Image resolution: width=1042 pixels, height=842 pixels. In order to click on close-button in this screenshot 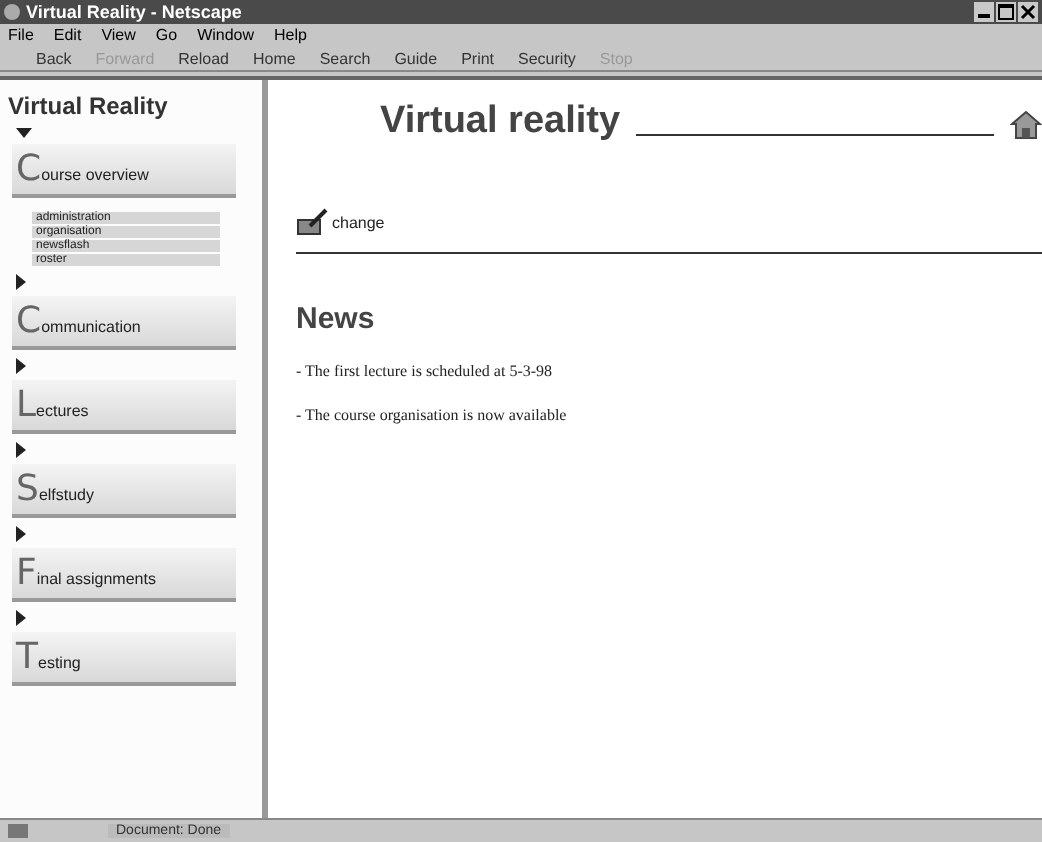, I will do `click(1028, 12)`.